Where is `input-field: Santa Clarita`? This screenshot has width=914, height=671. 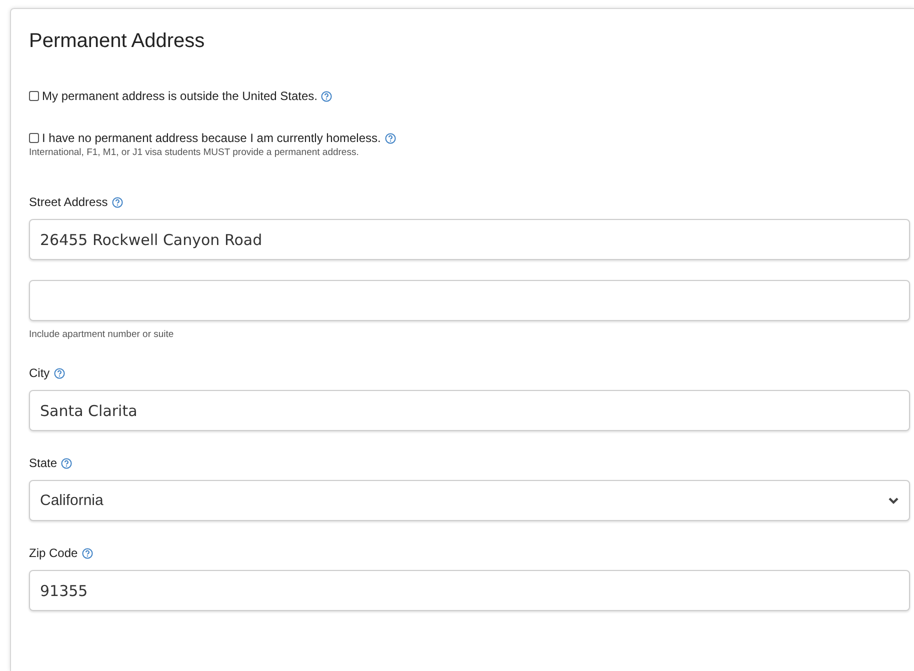 input-field: Santa Clarita is located at coordinates (469, 411).